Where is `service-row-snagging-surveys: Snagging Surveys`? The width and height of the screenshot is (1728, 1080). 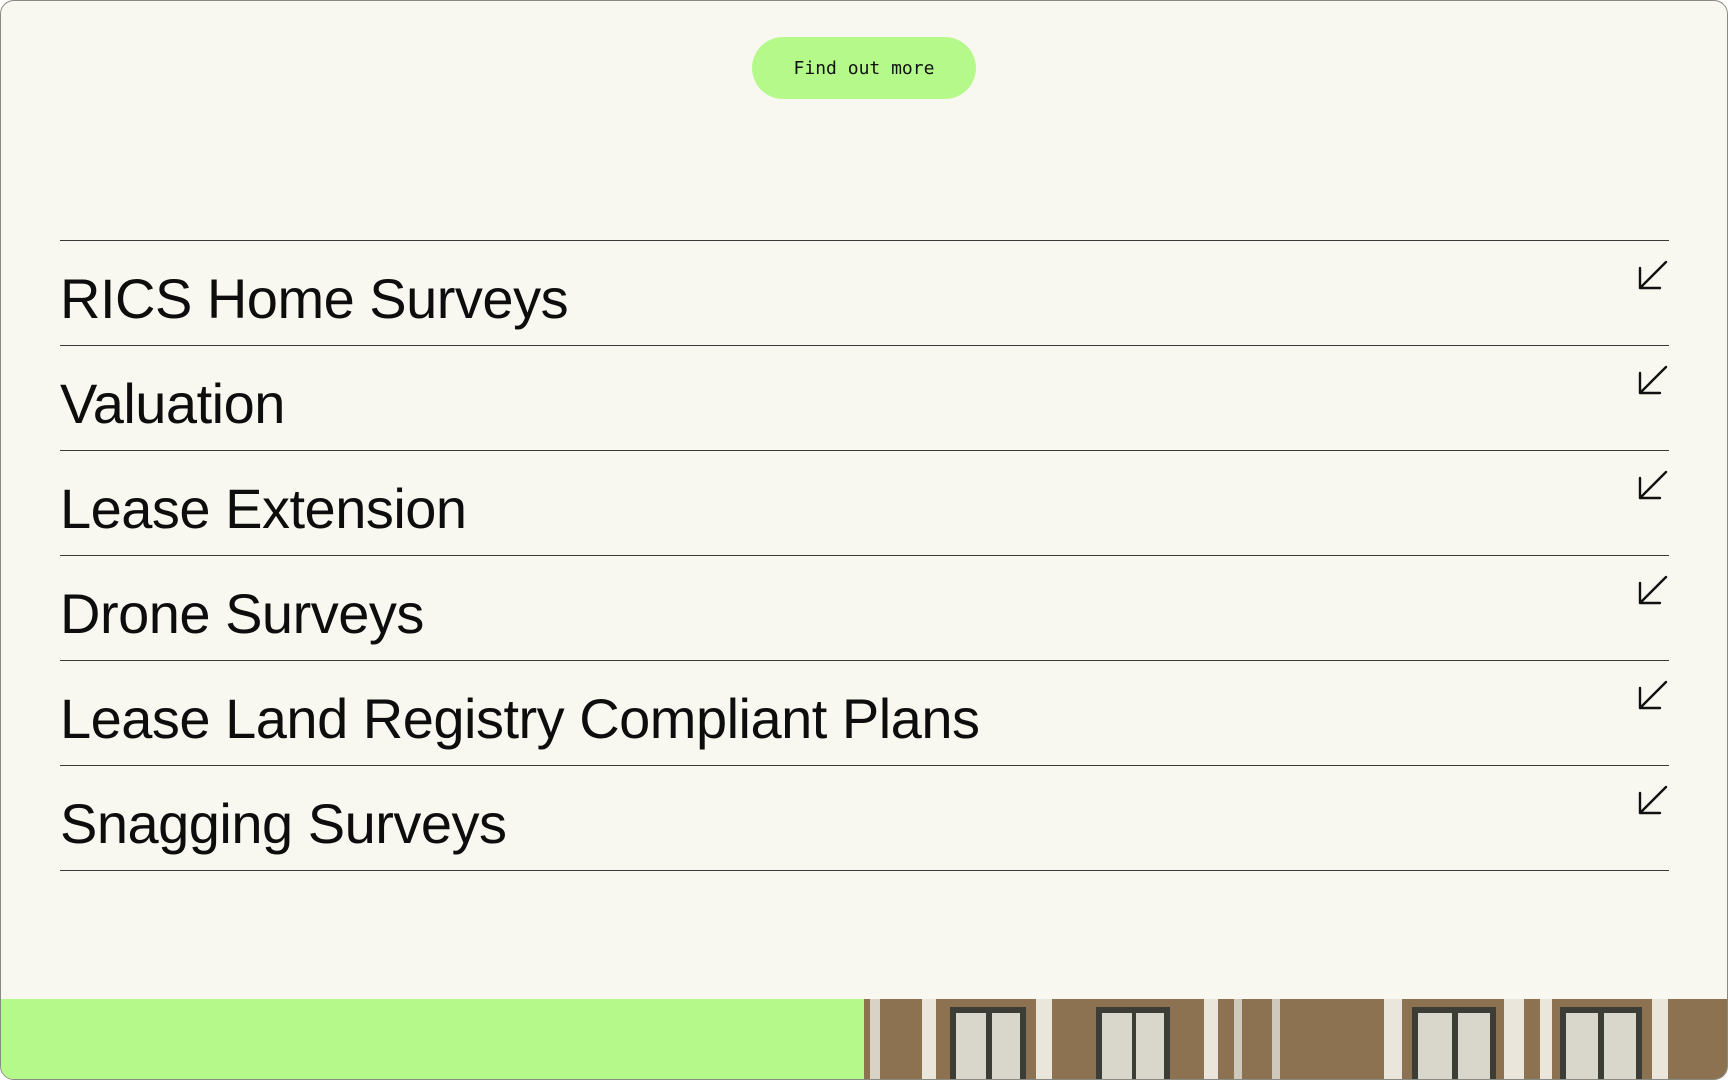 service-row-snagging-surveys: Snagging Surveys is located at coordinates (864, 818).